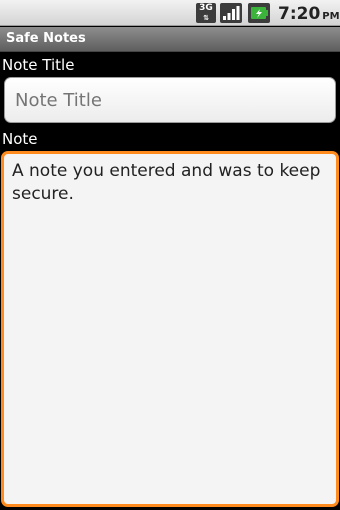 This screenshot has width=340, height=510. What do you see at coordinates (299, 14) in the screenshot?
I see `clock-time: 7:20` at bounding box center [299, 14].